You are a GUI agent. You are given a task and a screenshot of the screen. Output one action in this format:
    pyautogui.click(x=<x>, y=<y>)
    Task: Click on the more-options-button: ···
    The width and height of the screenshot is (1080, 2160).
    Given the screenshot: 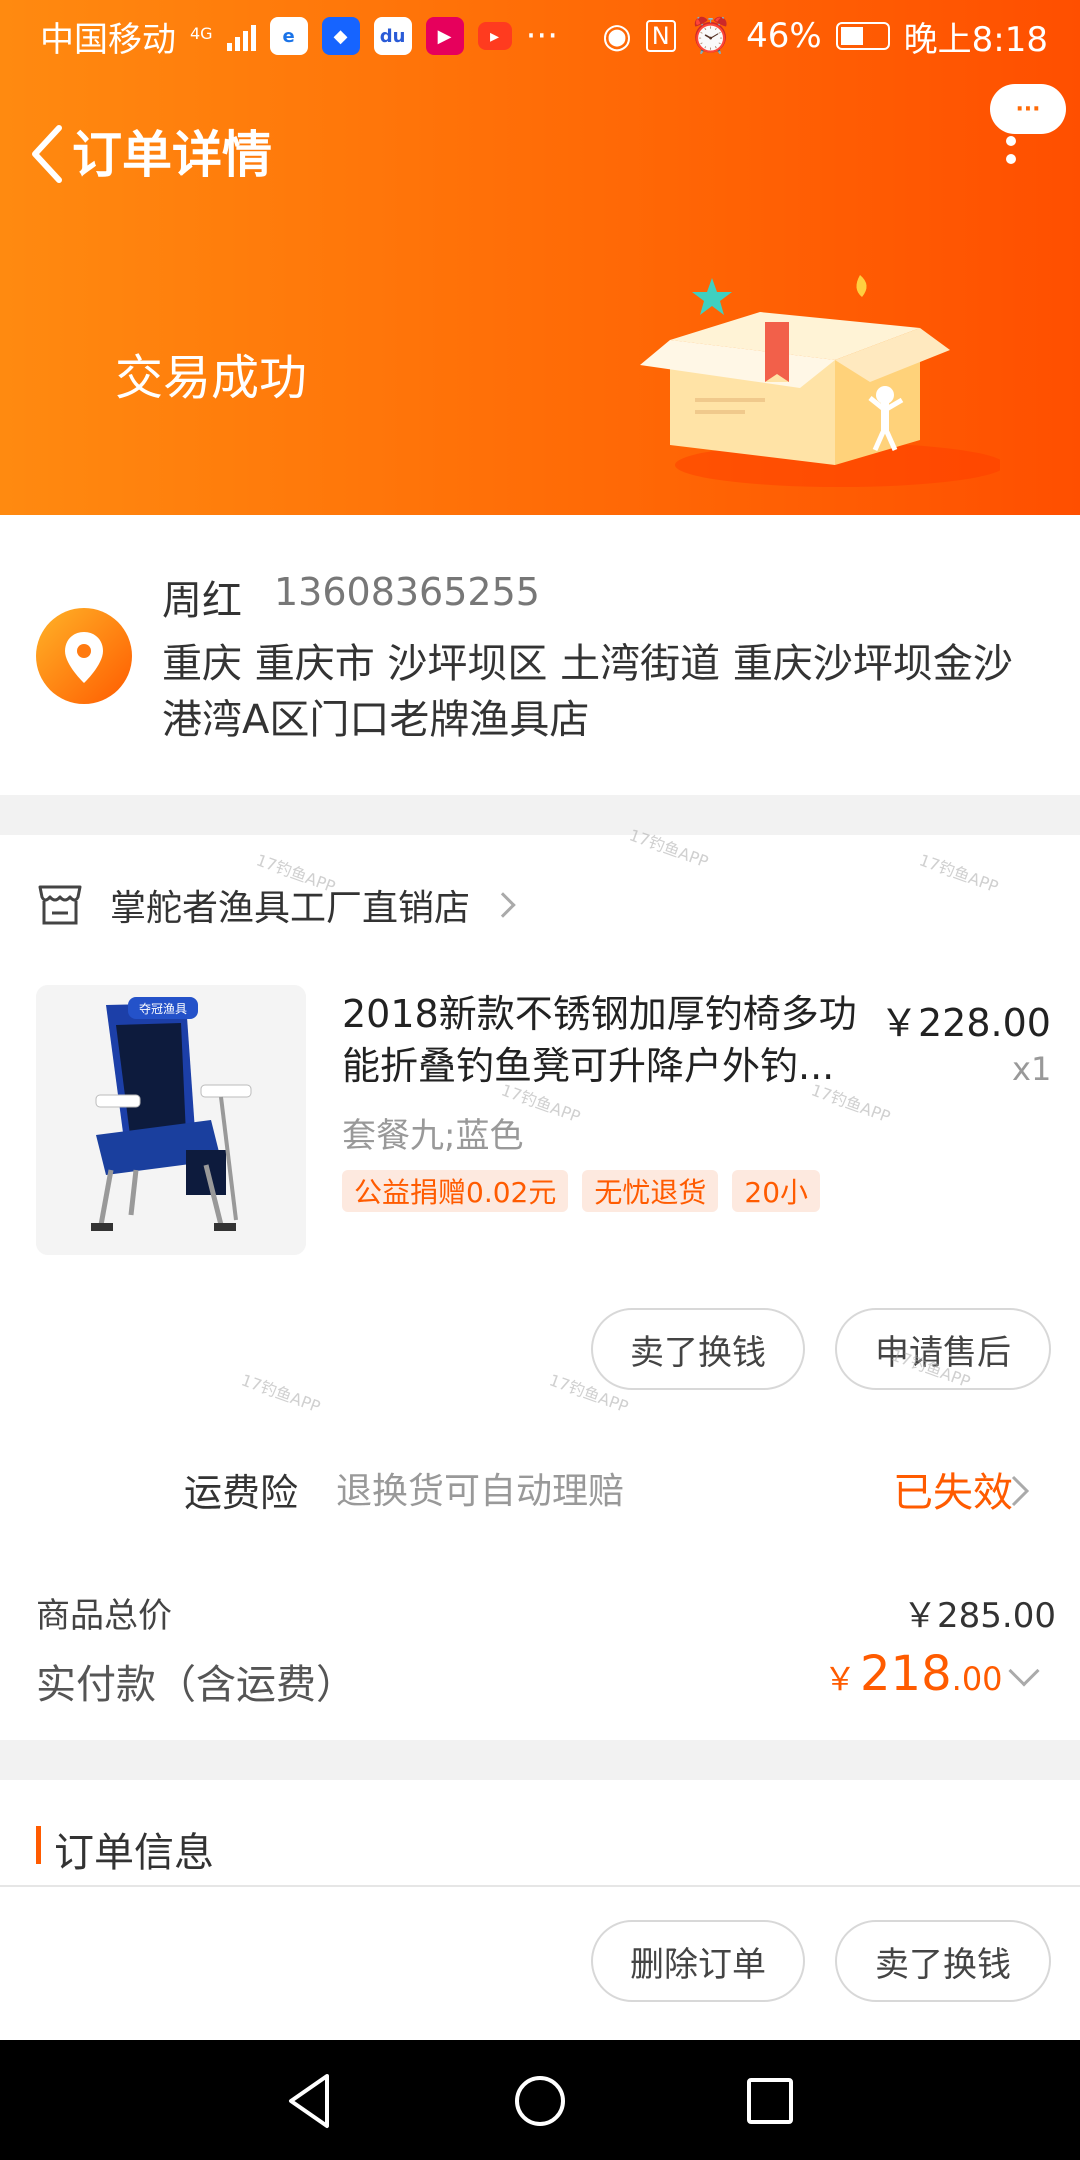 What is the action you would take?
    pyautogui.click(x=1029, y=127)
    